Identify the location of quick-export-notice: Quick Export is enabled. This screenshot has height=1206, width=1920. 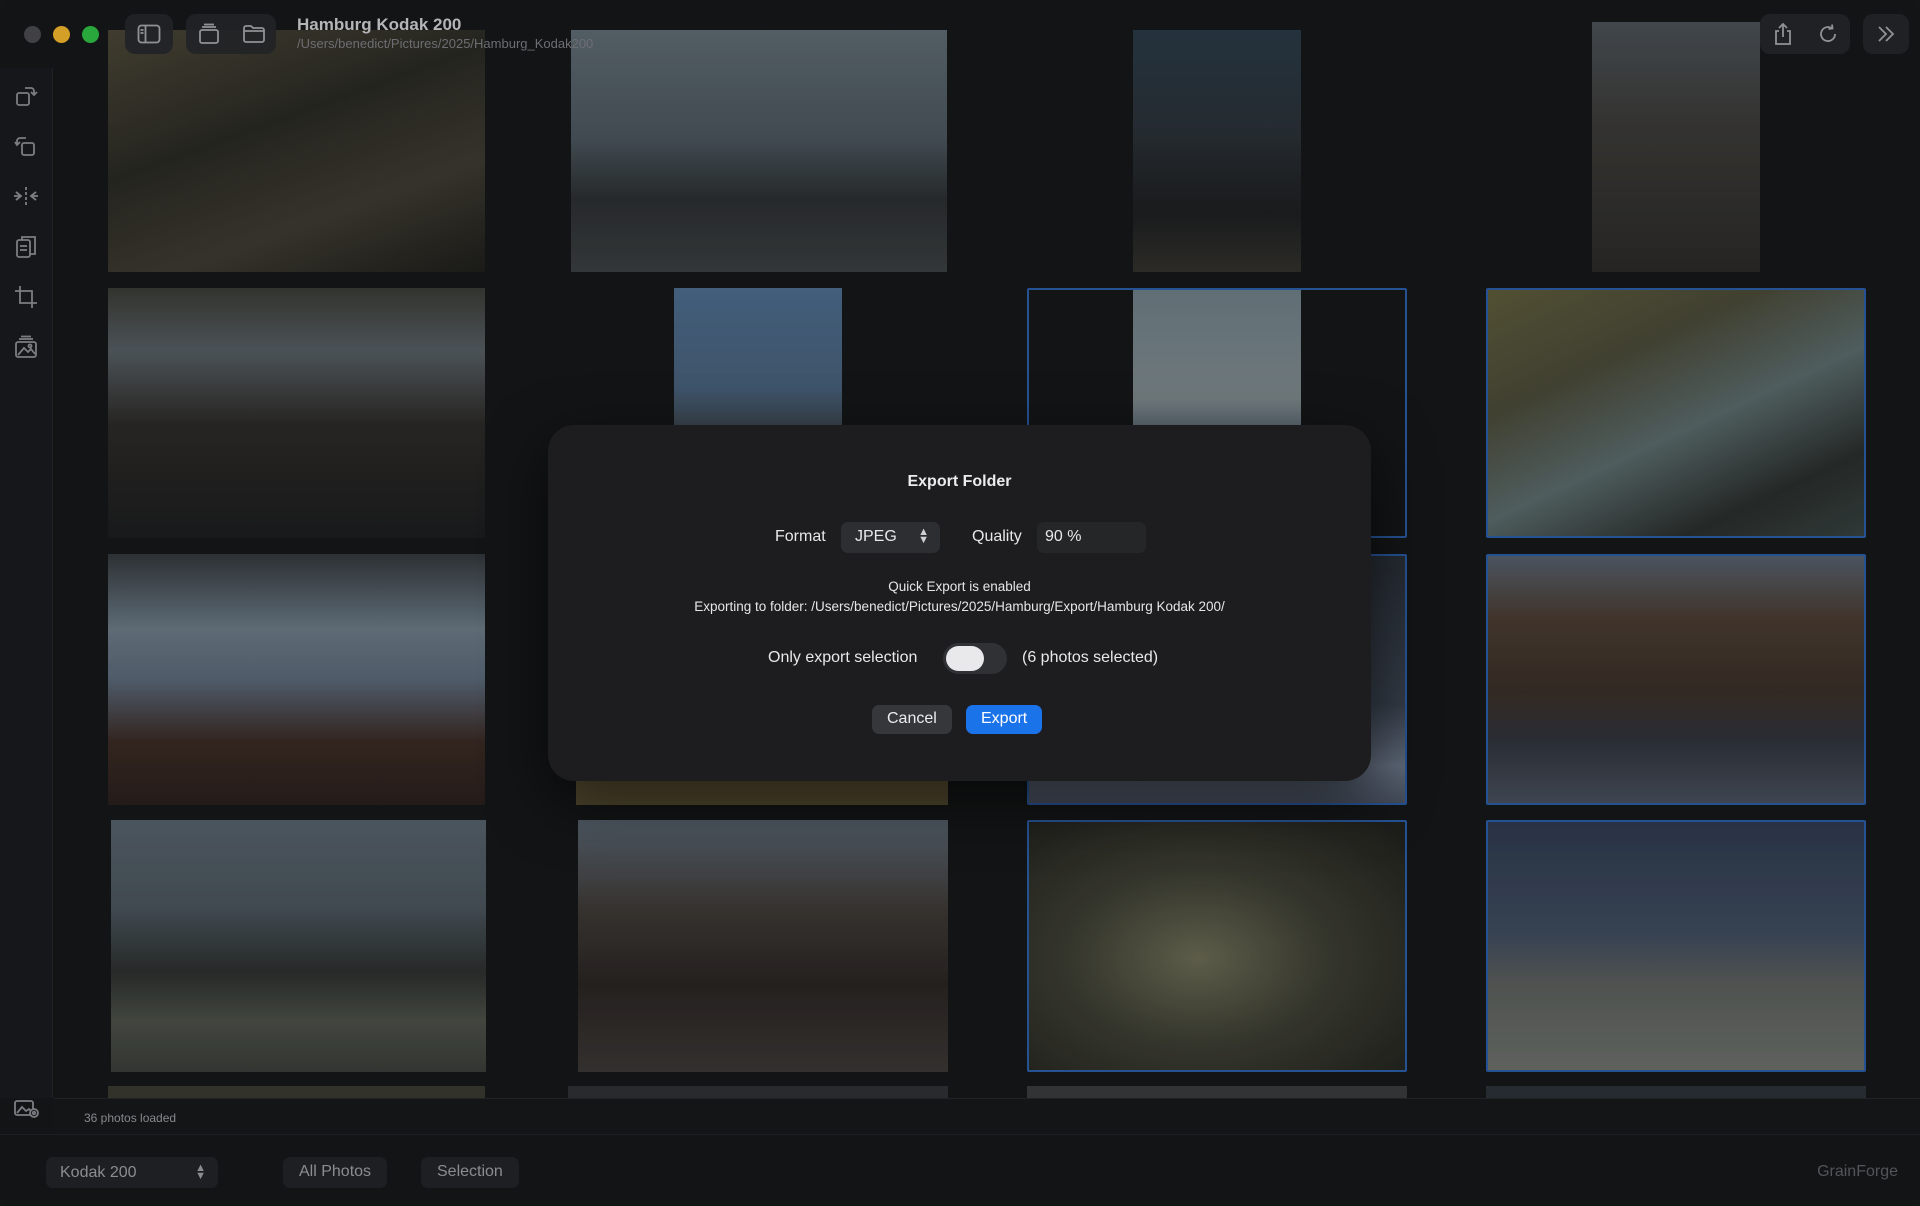
(959, 586).